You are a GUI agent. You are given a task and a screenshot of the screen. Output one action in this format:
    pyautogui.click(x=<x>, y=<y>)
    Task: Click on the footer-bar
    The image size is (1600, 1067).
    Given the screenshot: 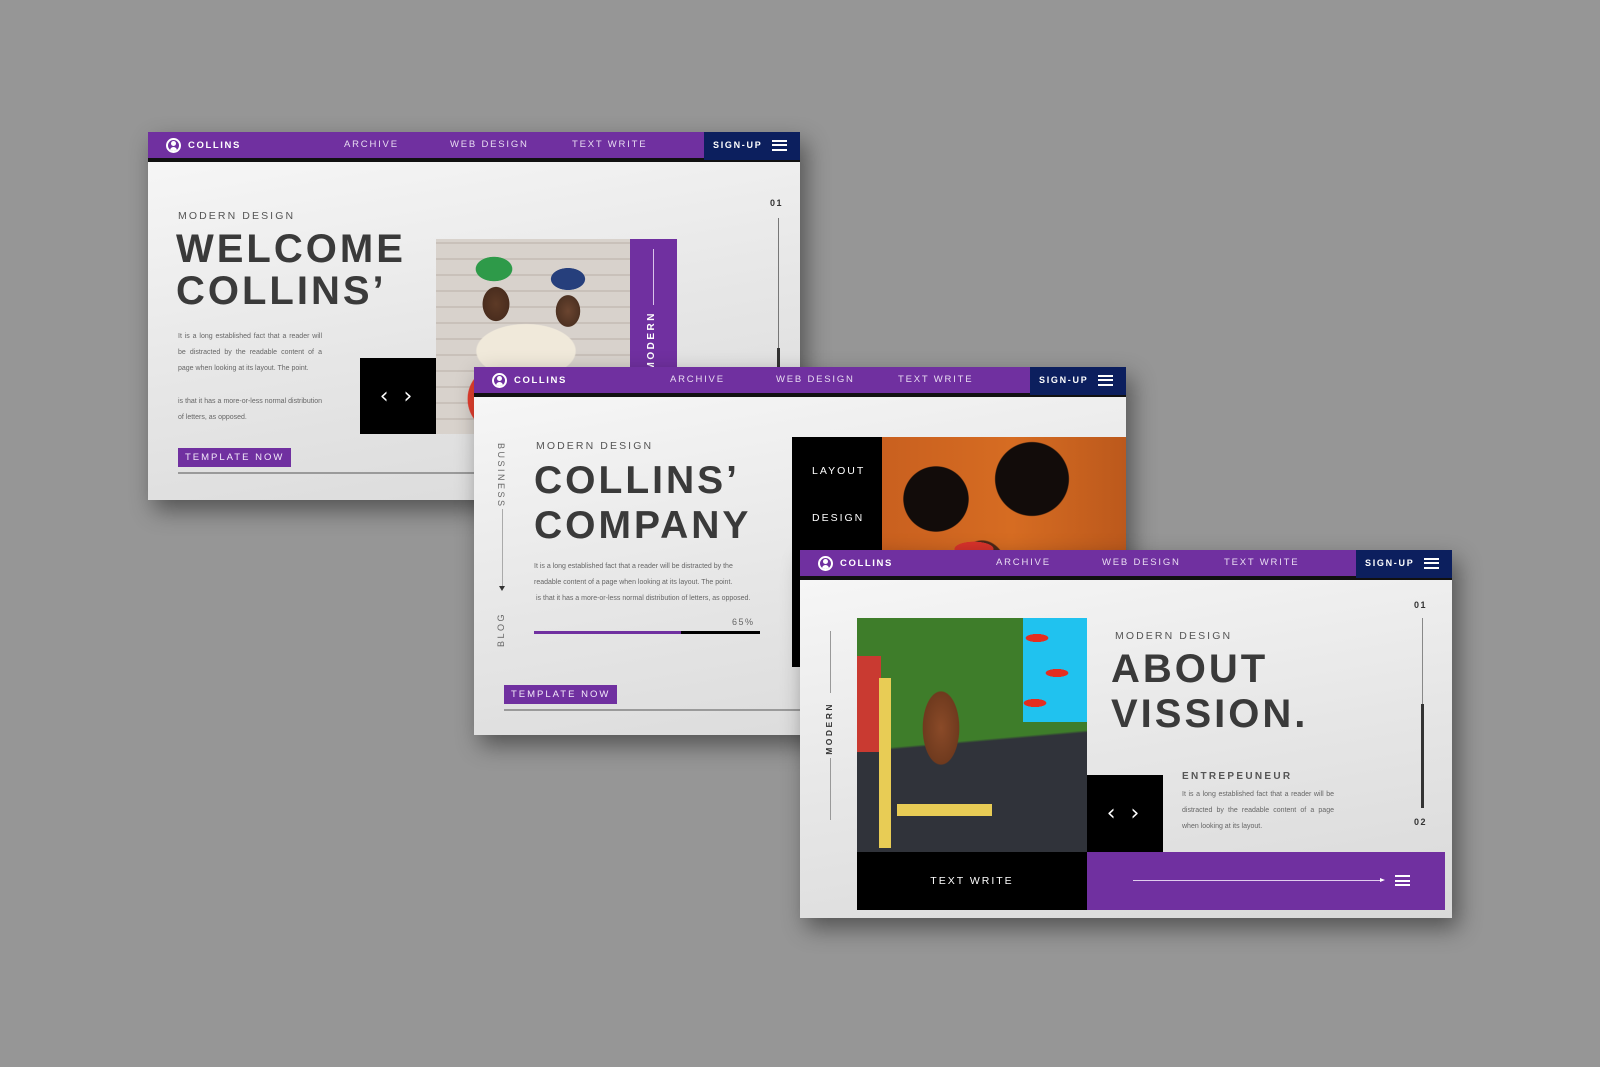 What is the action you would take?
    pyautogui.click(x=1266, y=881)
    